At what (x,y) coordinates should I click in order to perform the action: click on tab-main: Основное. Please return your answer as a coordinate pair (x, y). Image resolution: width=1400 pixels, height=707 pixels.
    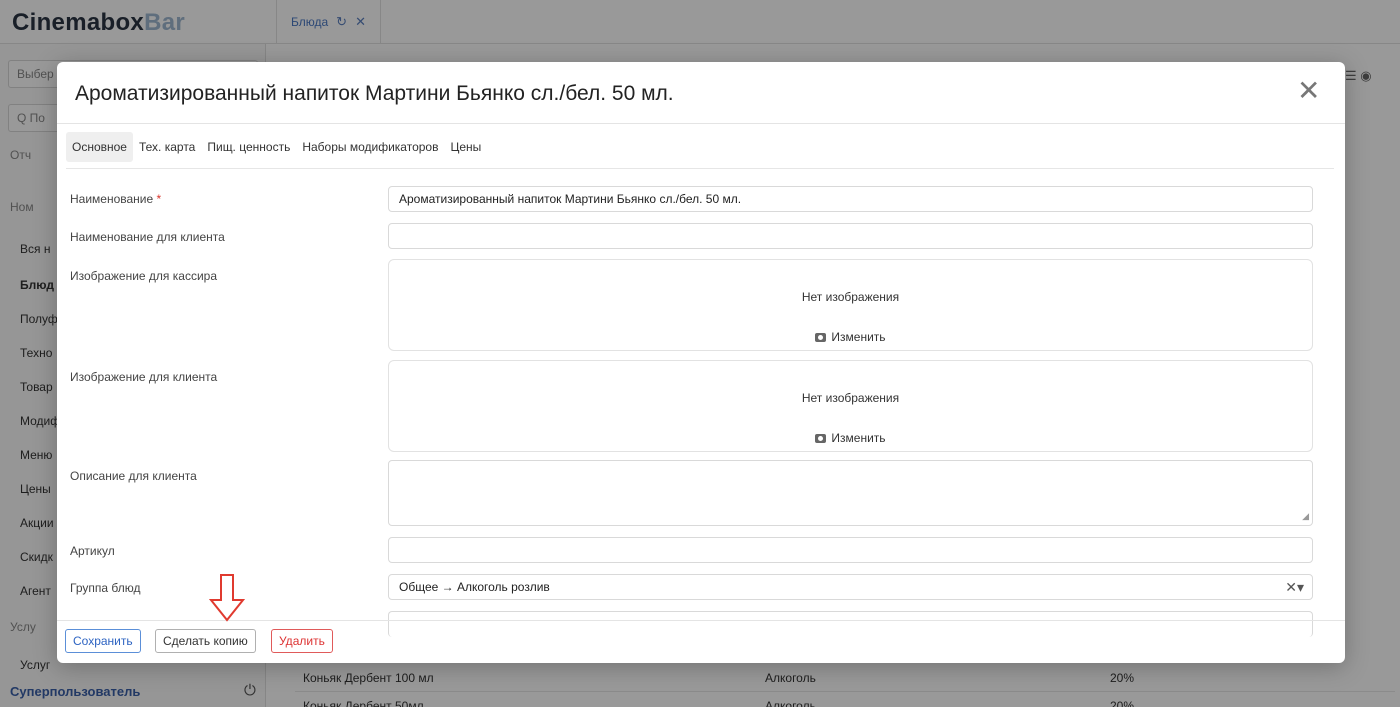
    Looking at the image, I should click on (99, 147).